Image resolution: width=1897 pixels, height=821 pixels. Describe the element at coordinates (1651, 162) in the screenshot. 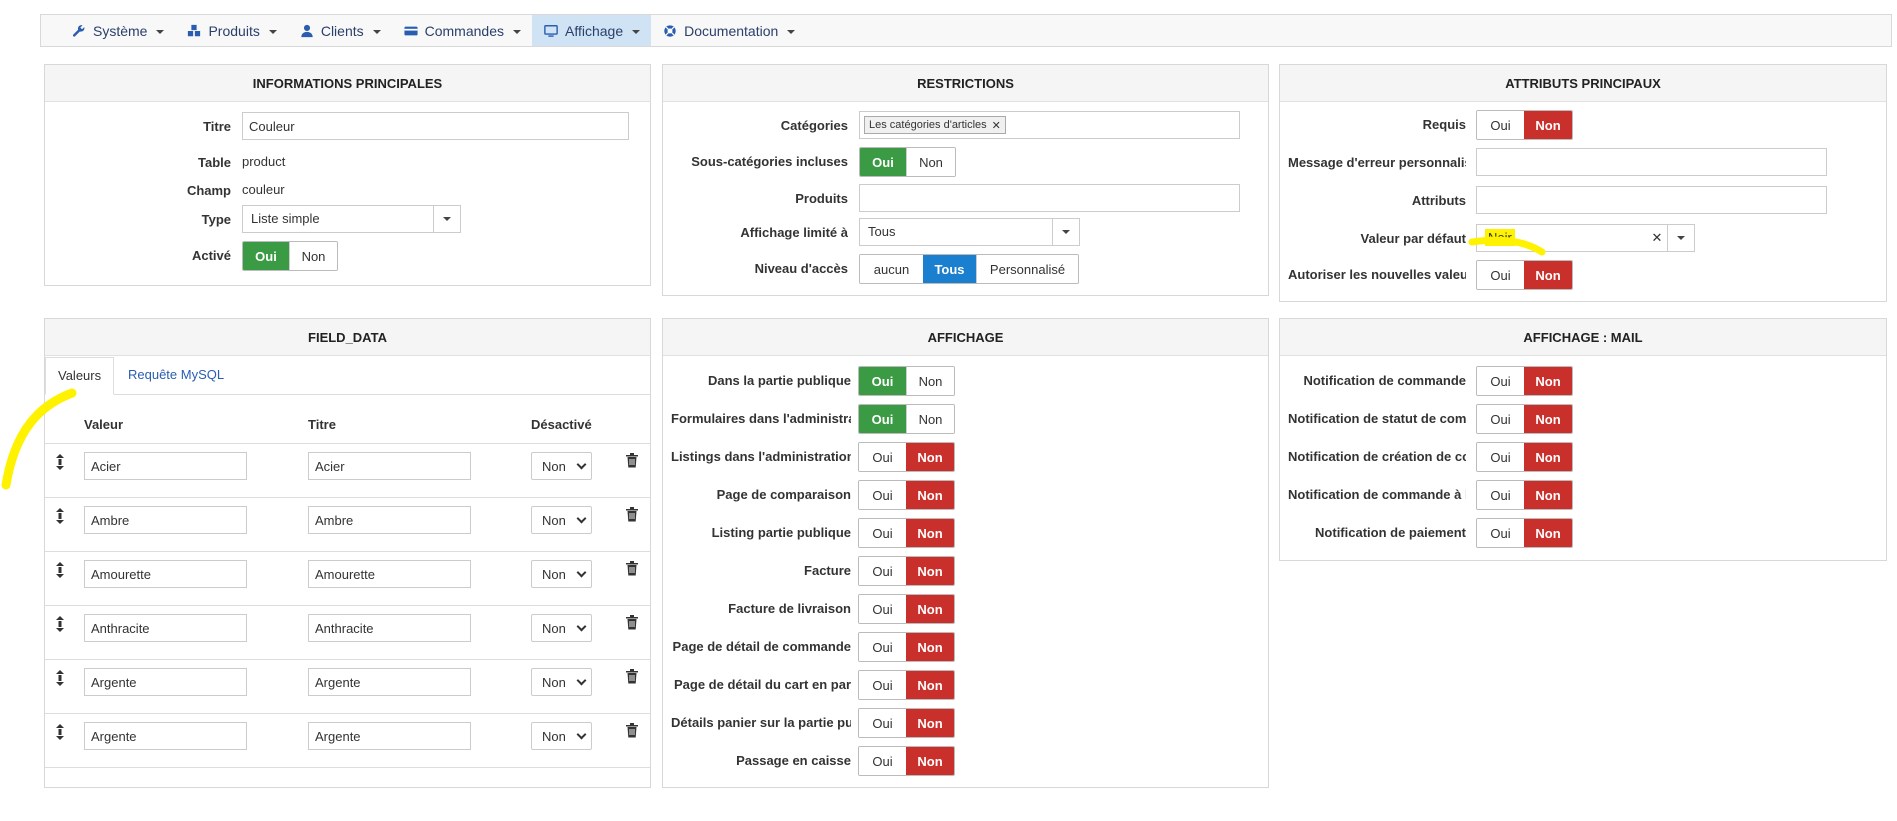

I see `message-input` at that location.